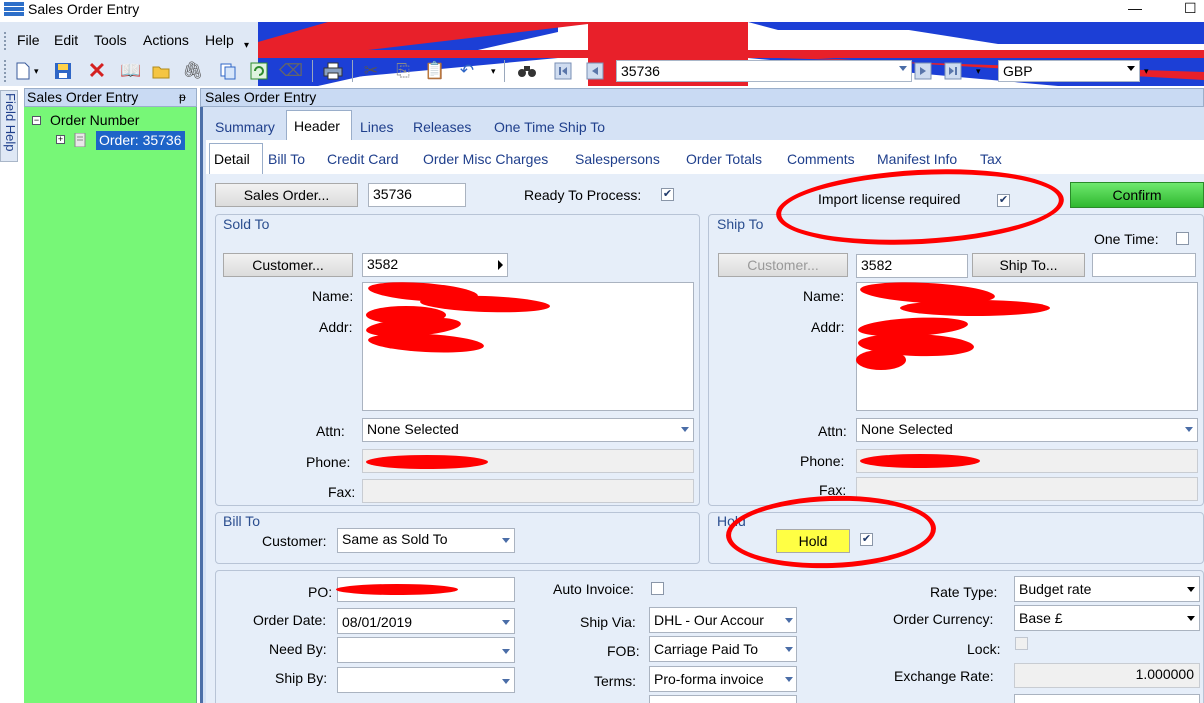 The height and width of the screenshot is (703, 1204). Describe the element at coordinates (1190, 8) in the screenshot. I see `maximize-button: ☐` at that location.